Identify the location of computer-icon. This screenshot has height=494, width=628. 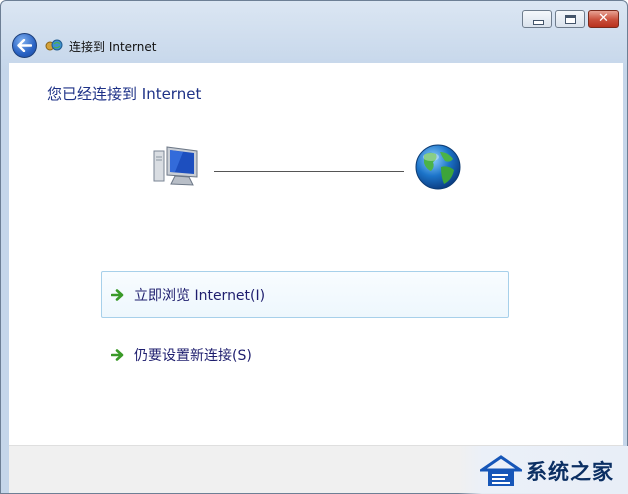
(175, 166).